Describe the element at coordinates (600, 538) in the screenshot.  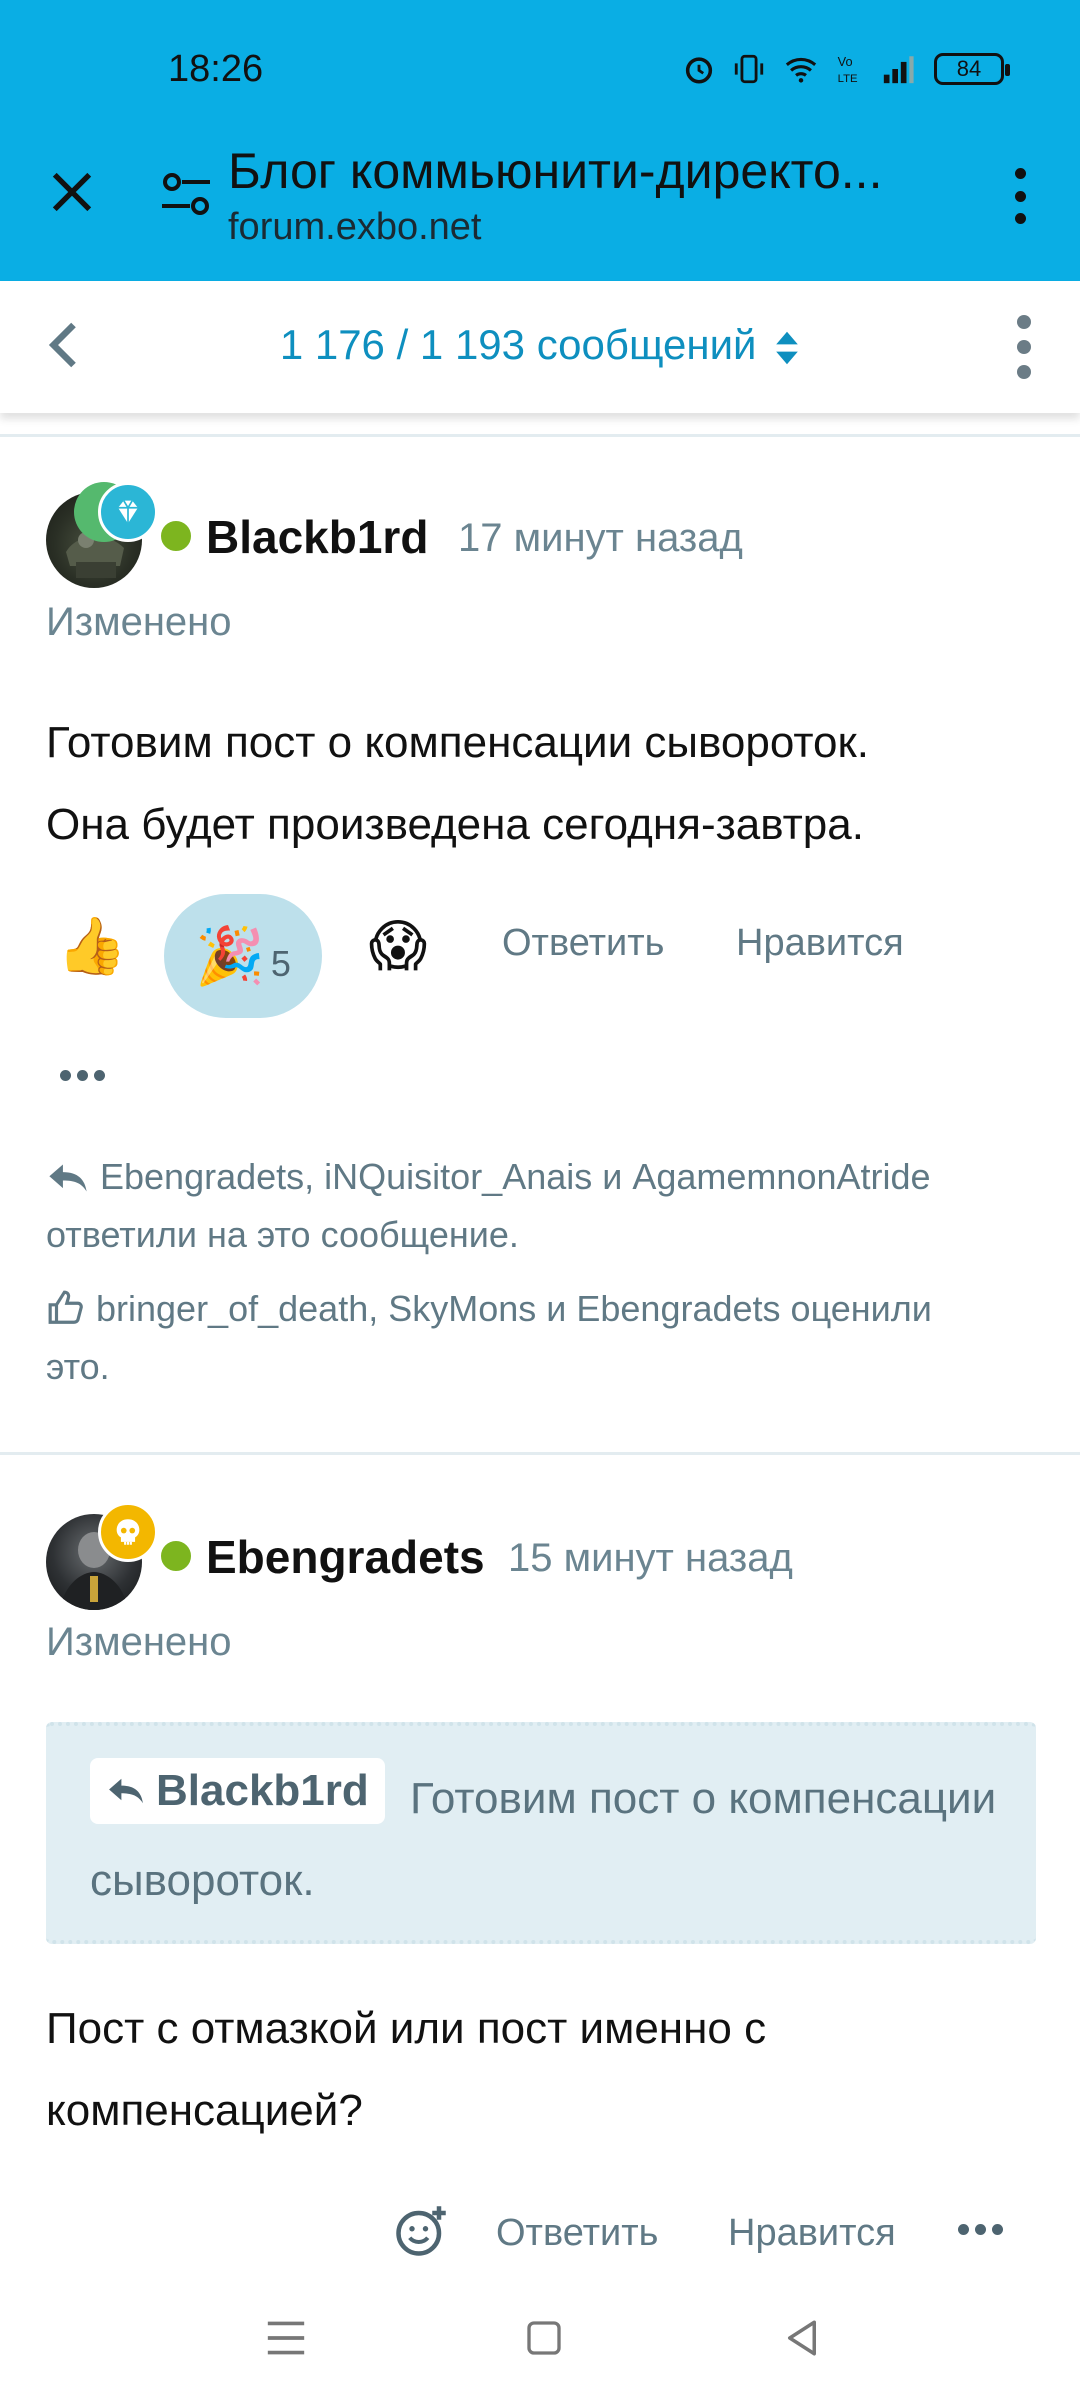
I see `post-time: 17 минут назад` at that location.